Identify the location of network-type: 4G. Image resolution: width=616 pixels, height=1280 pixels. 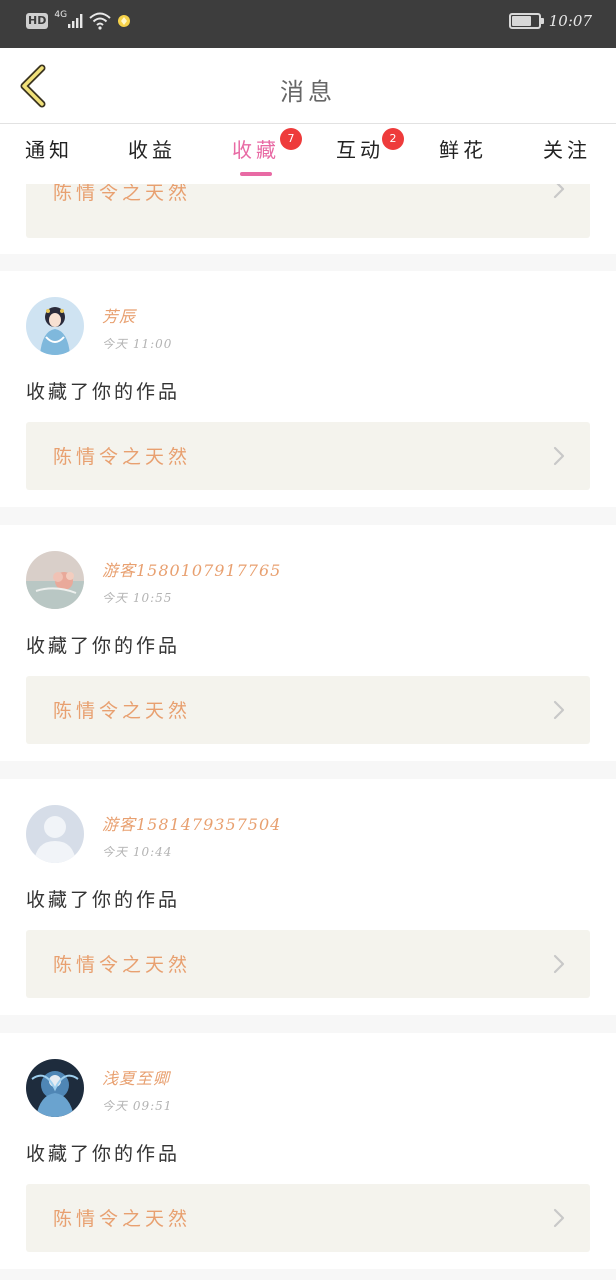
(61, 15).